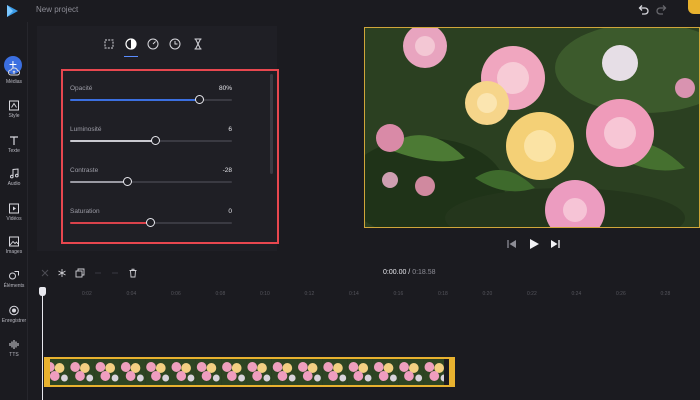 The width and height of the screenshot is (700, 400). Describe the element at coordinates (153, 44) in the screenshot. I see `speed-icon` at that location.